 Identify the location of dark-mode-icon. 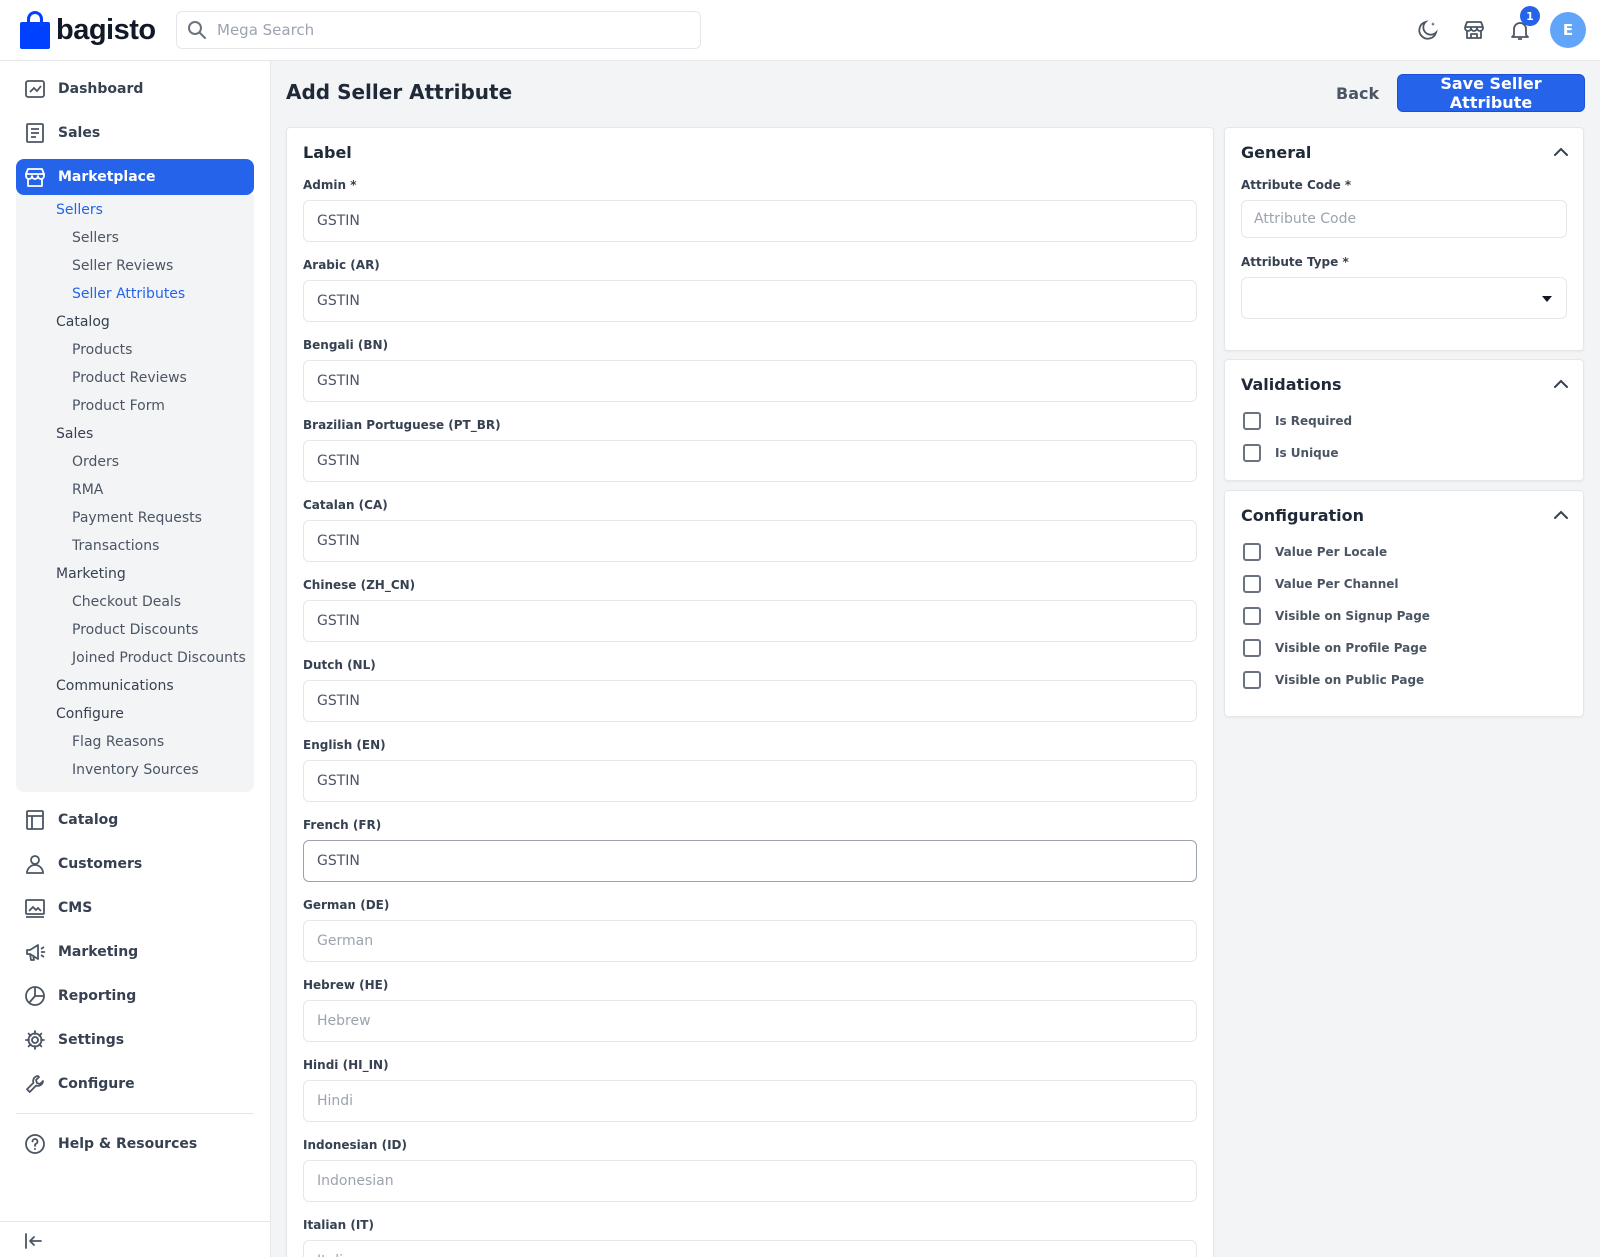
(1428, 30).